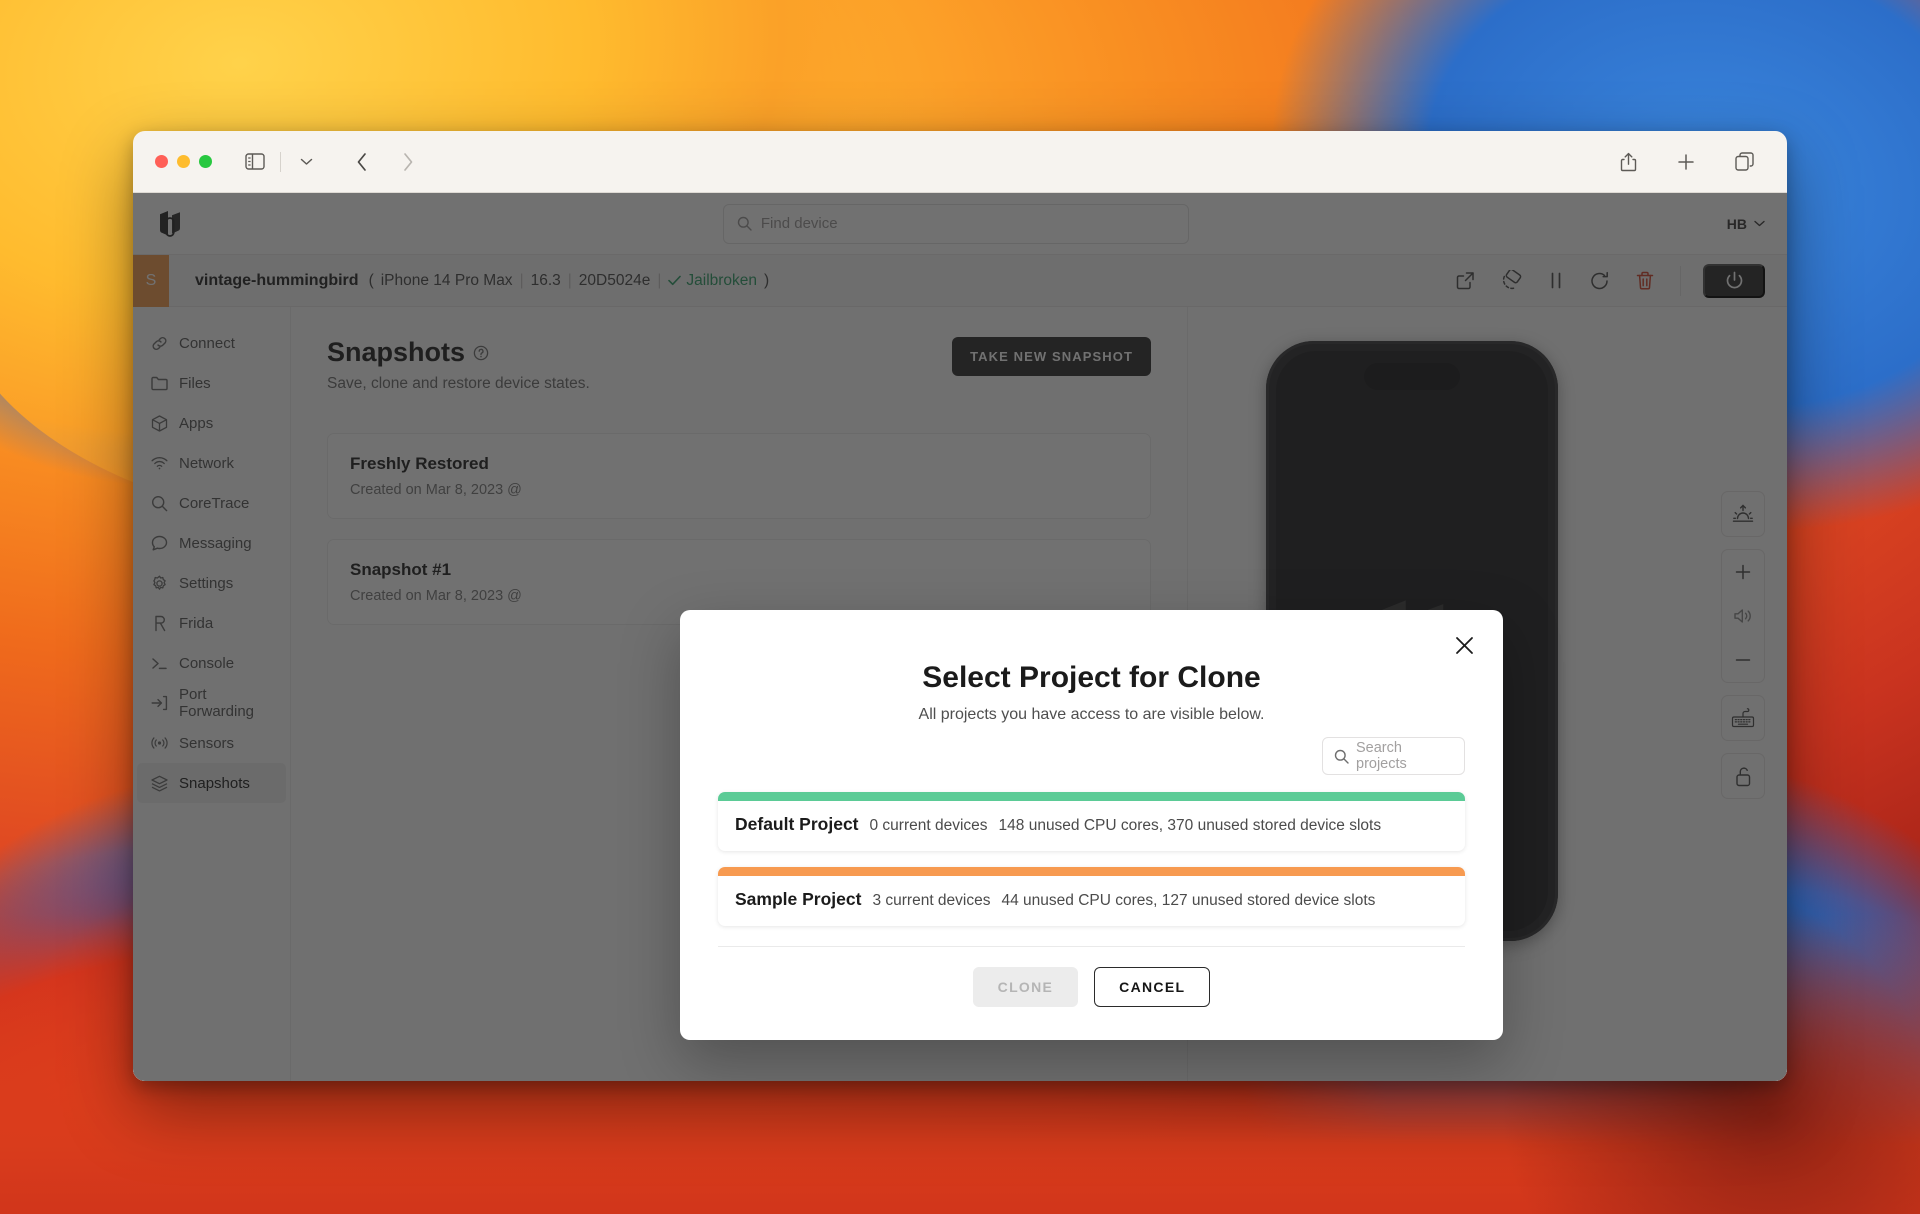  I want to click on project-name: Default Project, so click(797, 824).